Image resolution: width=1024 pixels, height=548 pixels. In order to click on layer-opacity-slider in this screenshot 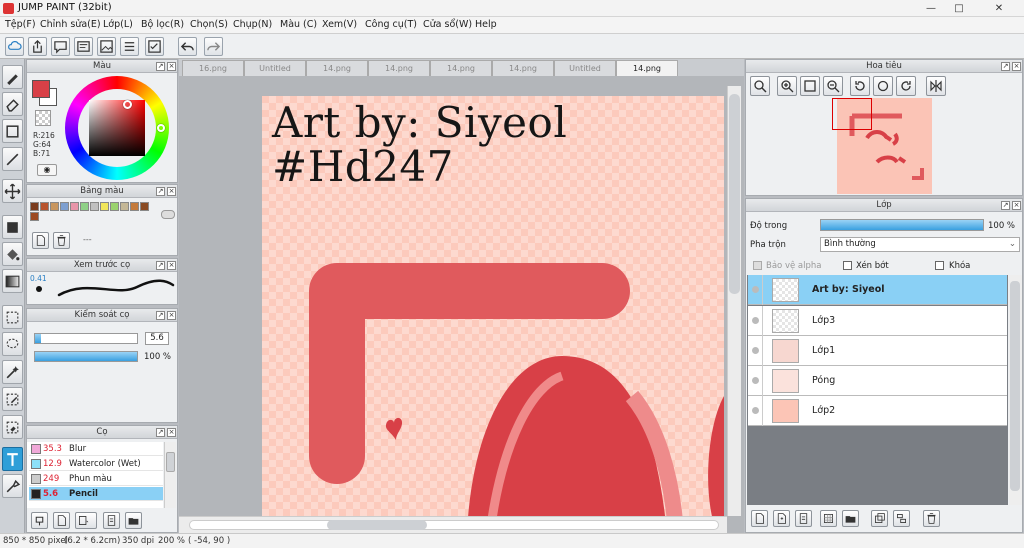, I will do `click(902, 225)`.